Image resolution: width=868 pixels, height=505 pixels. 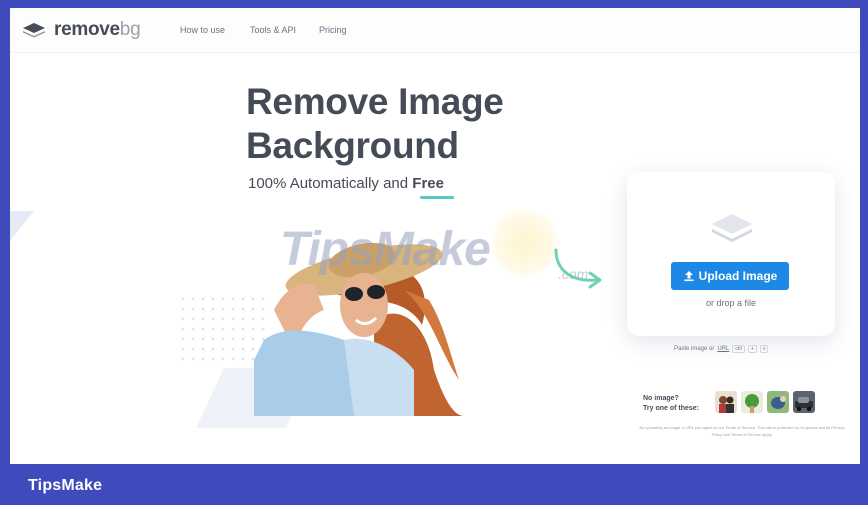 What do you see at coordinates (732, 228) in the screenshot?
I see `layers-icon` at bounding box center [732, 228].